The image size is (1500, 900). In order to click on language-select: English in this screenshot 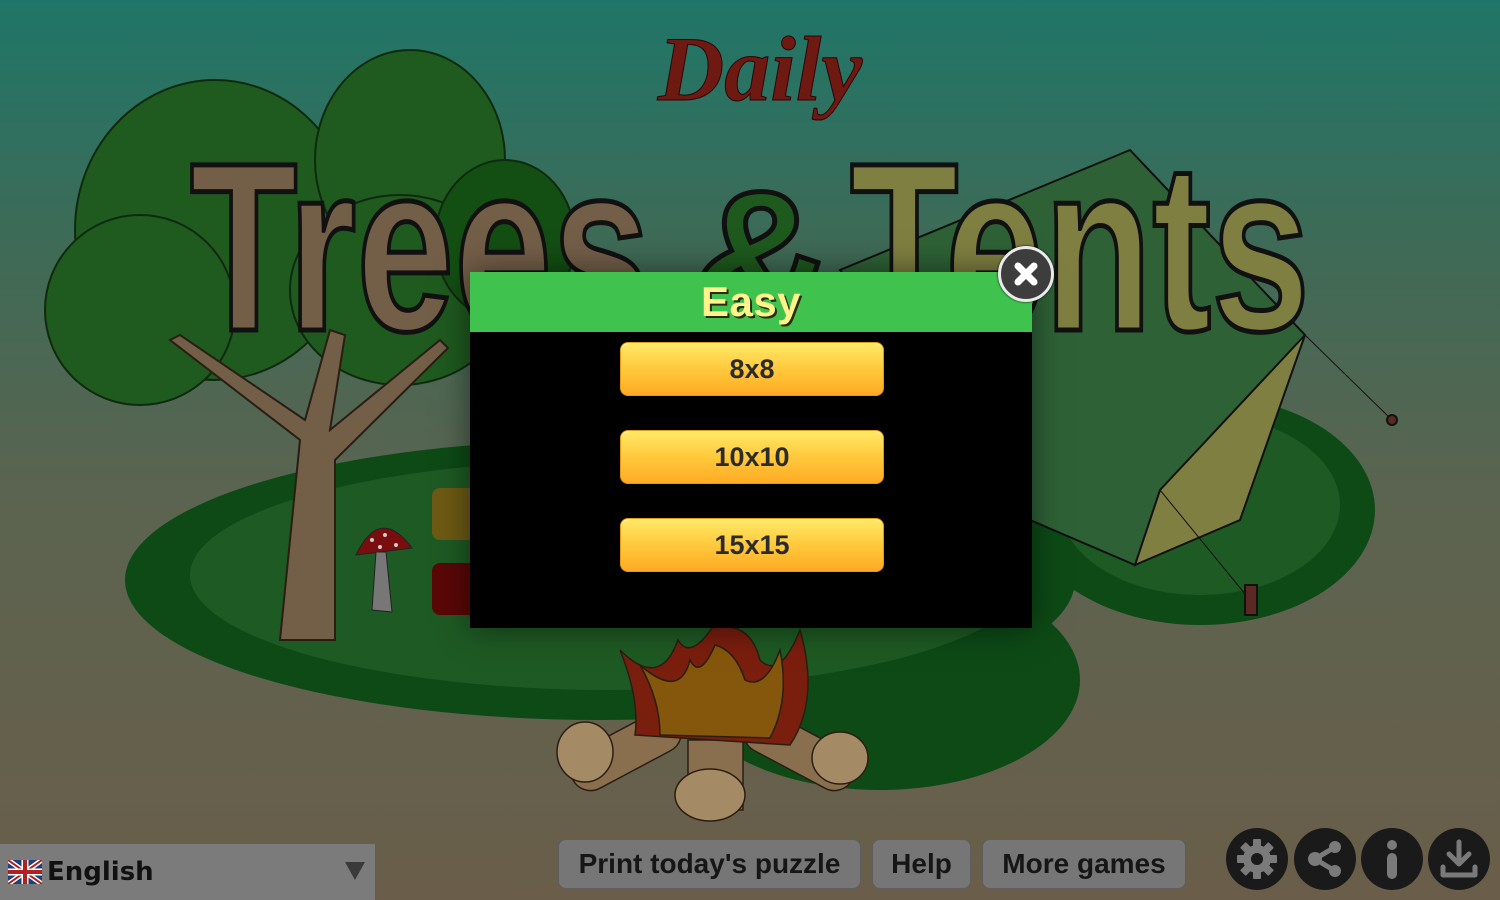, I will do `click(187, 872)`.